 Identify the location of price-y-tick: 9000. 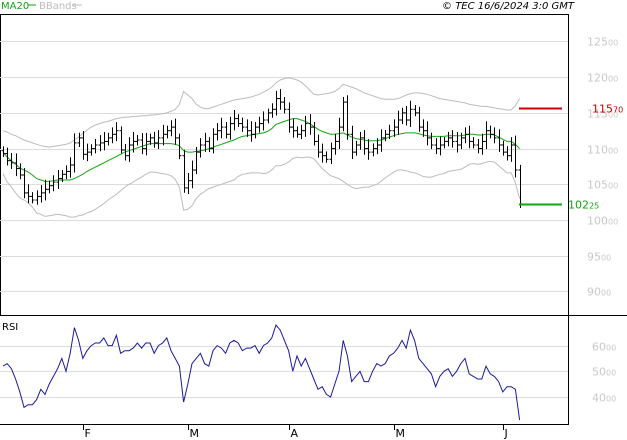
(599, 292).